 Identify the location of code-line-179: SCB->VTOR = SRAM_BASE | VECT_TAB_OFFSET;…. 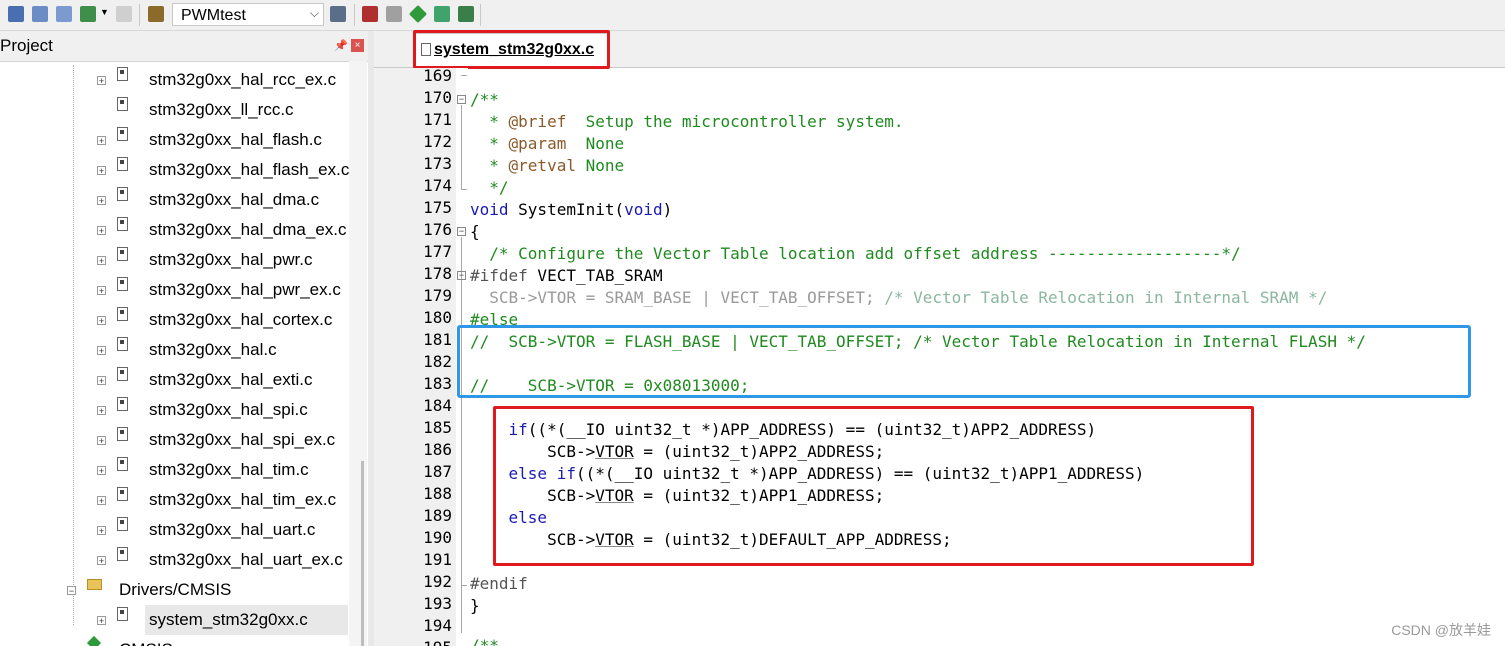
(899, 297).